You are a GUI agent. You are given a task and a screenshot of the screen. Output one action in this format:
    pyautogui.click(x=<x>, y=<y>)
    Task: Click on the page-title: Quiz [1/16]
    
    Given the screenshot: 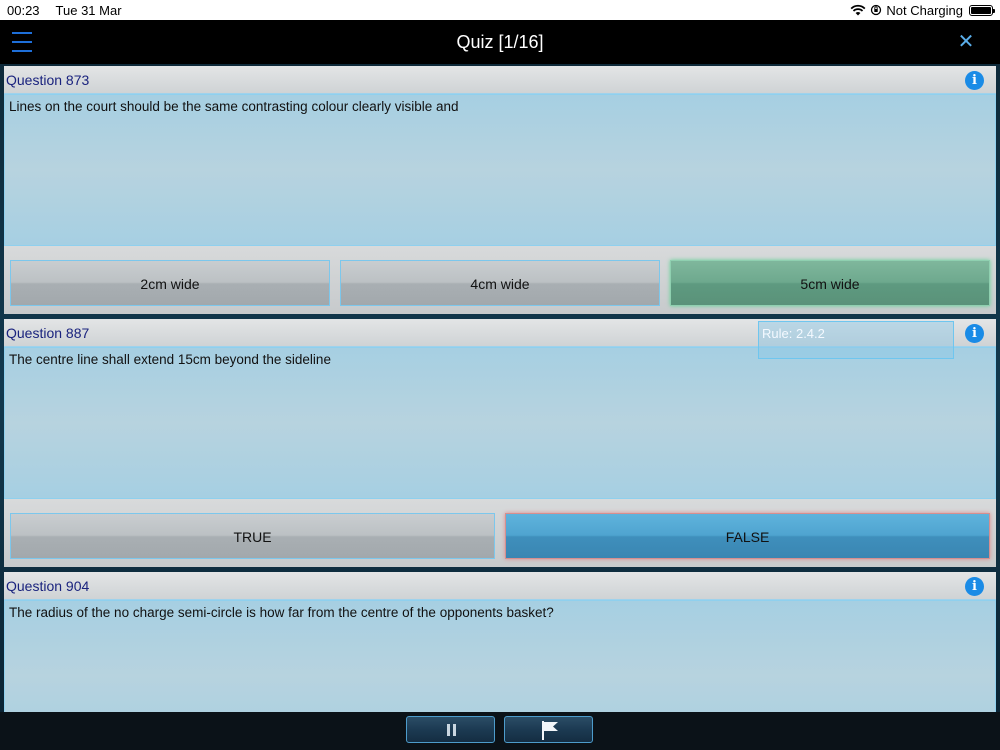 What is the action you would take?
    pyautogui.click(x=500, y=41)
    